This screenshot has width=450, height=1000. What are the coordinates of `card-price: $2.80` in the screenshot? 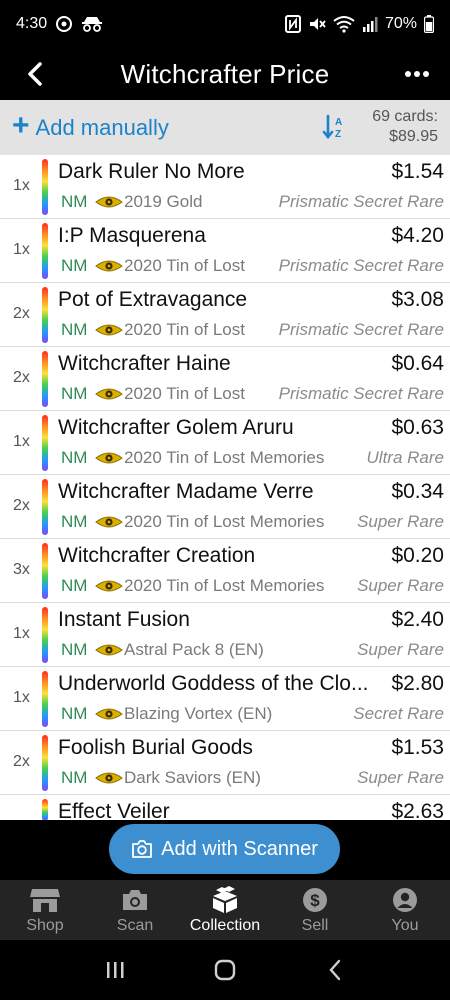 It's located at (417, 683).